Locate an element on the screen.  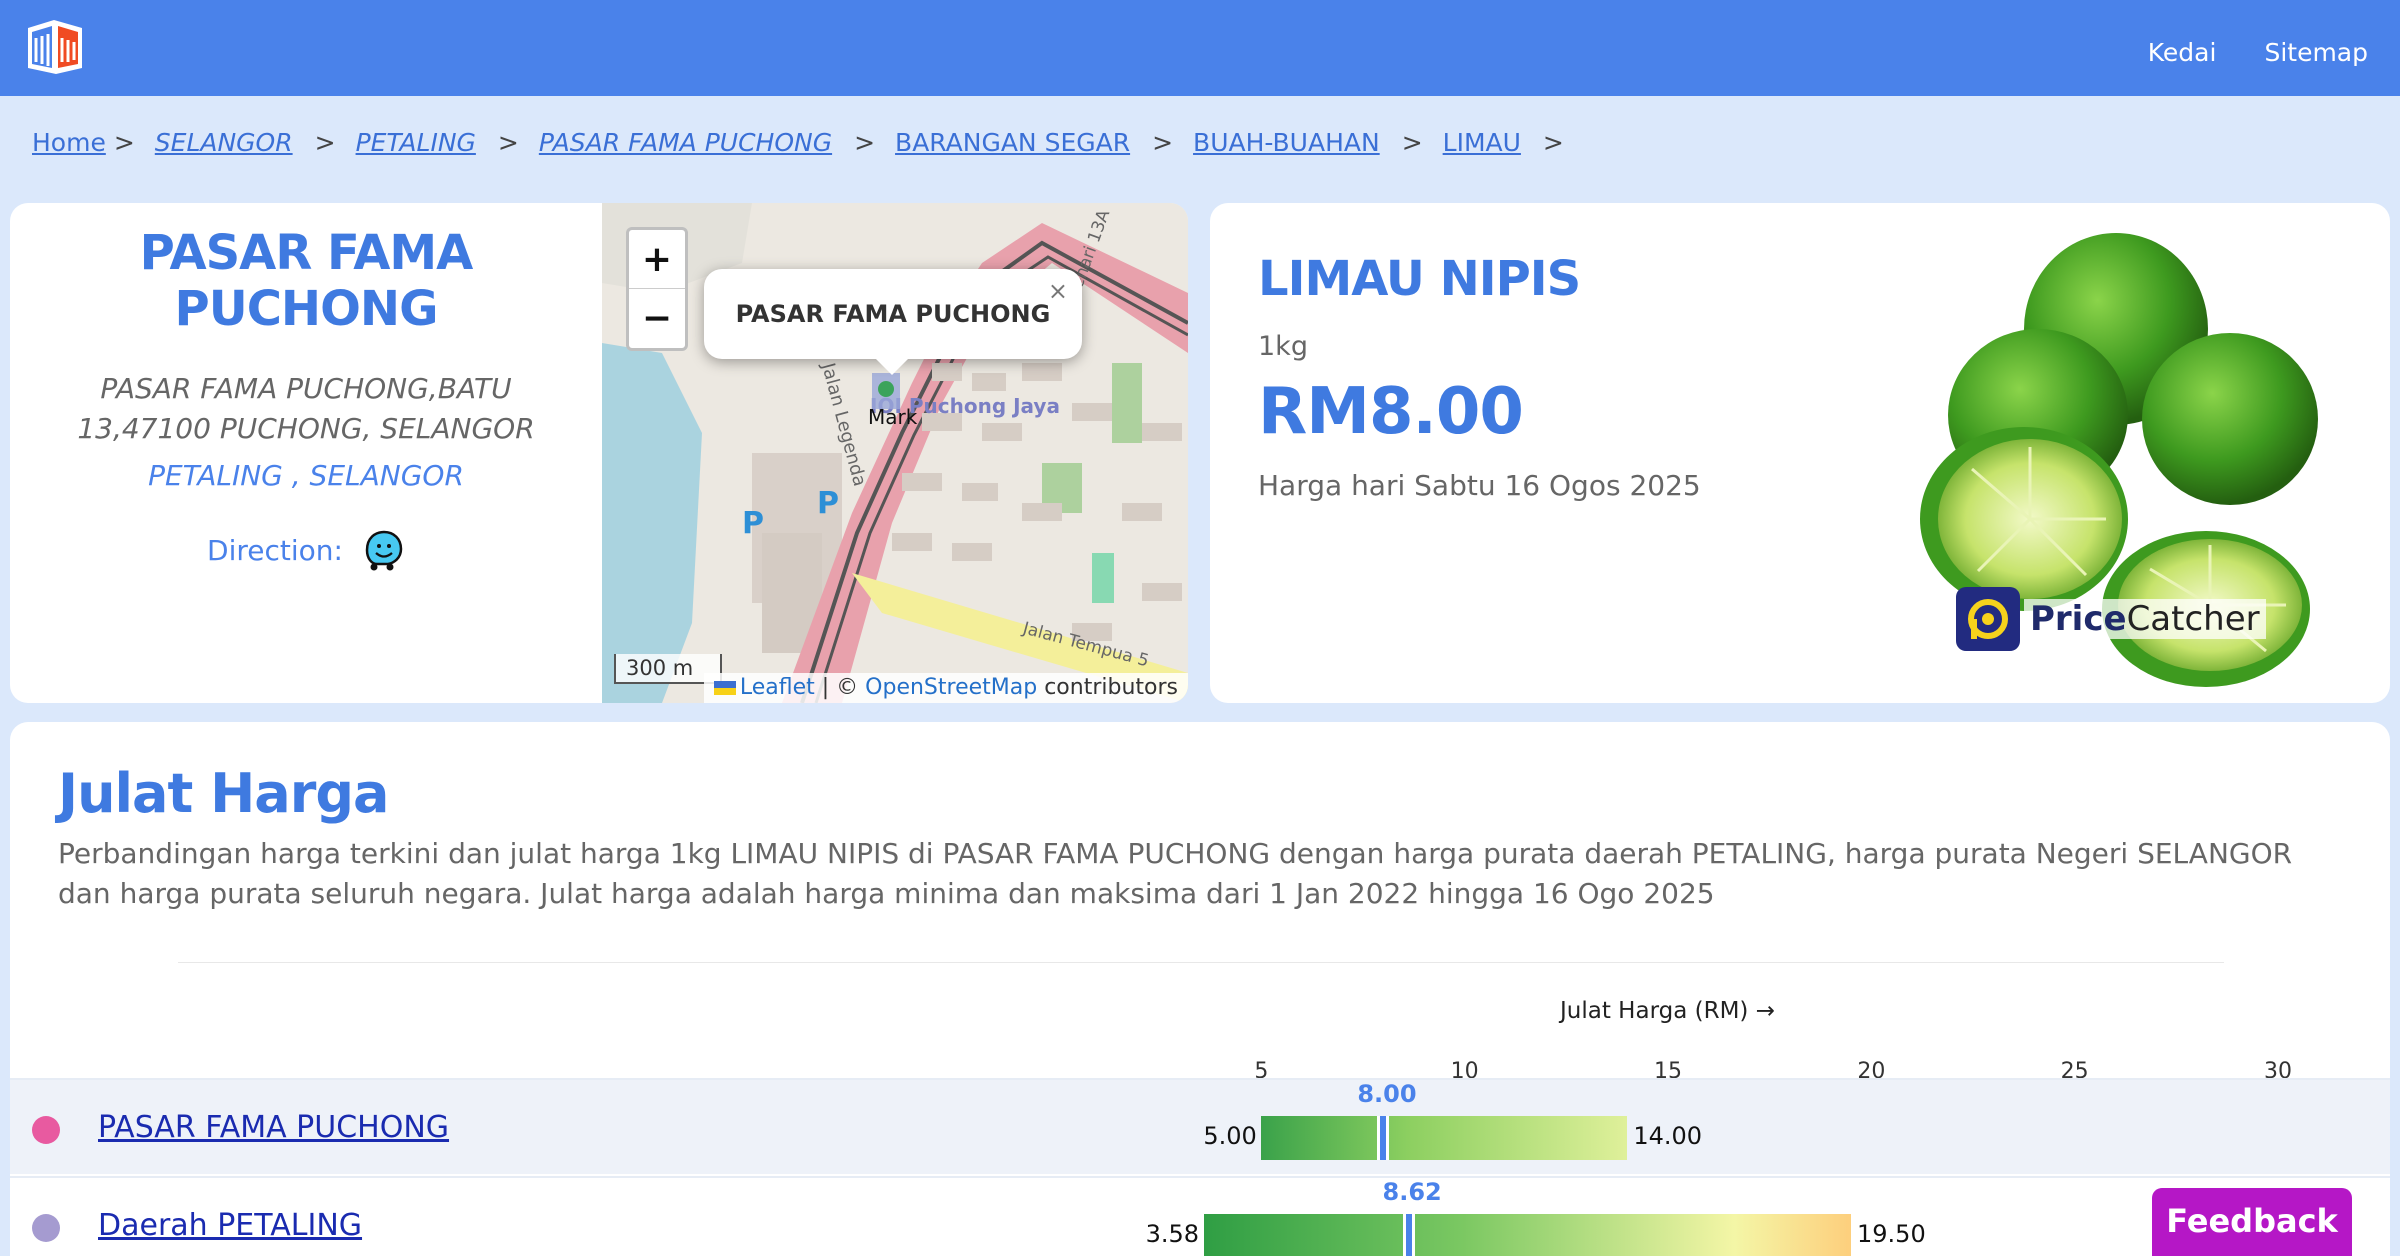
range-row: PASAR FAMA PUCHONG 8.00 5.00 14.00 is located at coordinates (1200, 1126).